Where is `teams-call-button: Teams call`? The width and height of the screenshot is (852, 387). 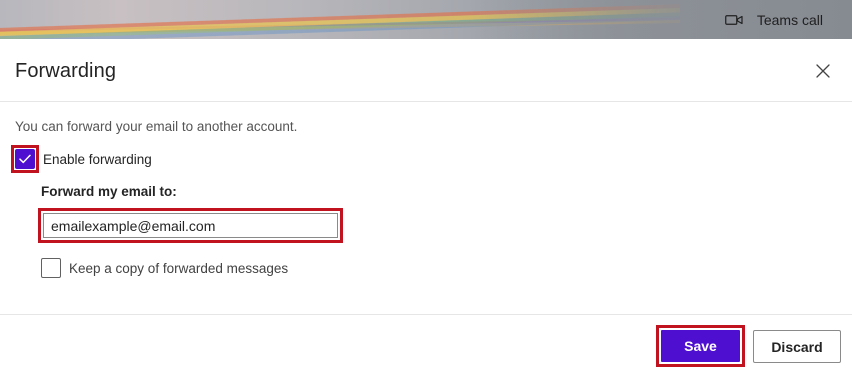 teams-call-button: Teams call is located at coordinates (774, 19).